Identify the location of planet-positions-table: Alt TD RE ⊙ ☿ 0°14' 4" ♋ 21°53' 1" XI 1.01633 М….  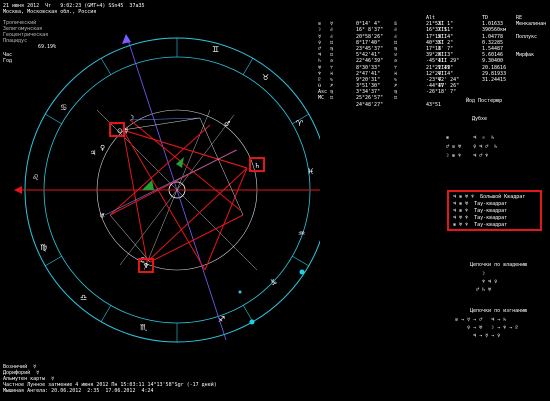
(432, 61).